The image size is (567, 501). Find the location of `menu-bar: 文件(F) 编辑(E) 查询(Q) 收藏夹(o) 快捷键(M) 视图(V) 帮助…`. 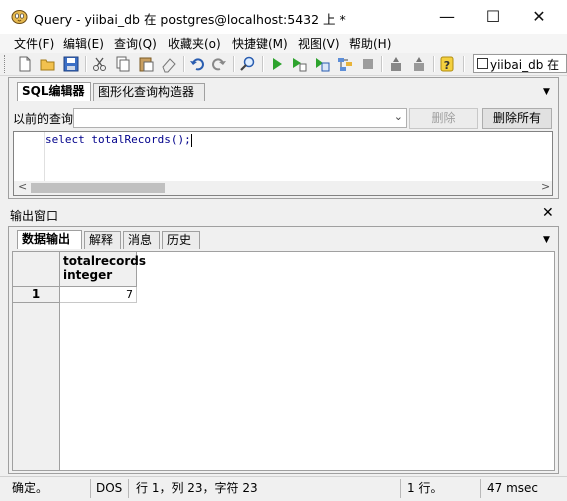

menu-bar: 文件(F) 编辑(E) 查询(Q) 收藏夹(o) 快捷键(M) 视图(V) 帮助… is located at coordinates (283, 43).